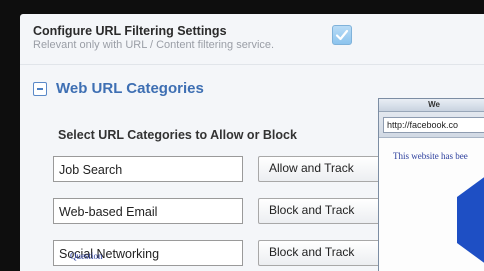 The height and width of the screenshot is (271, 484). I want to click on web-url-categories-heading: Web URL Categories, so click(130, 88).